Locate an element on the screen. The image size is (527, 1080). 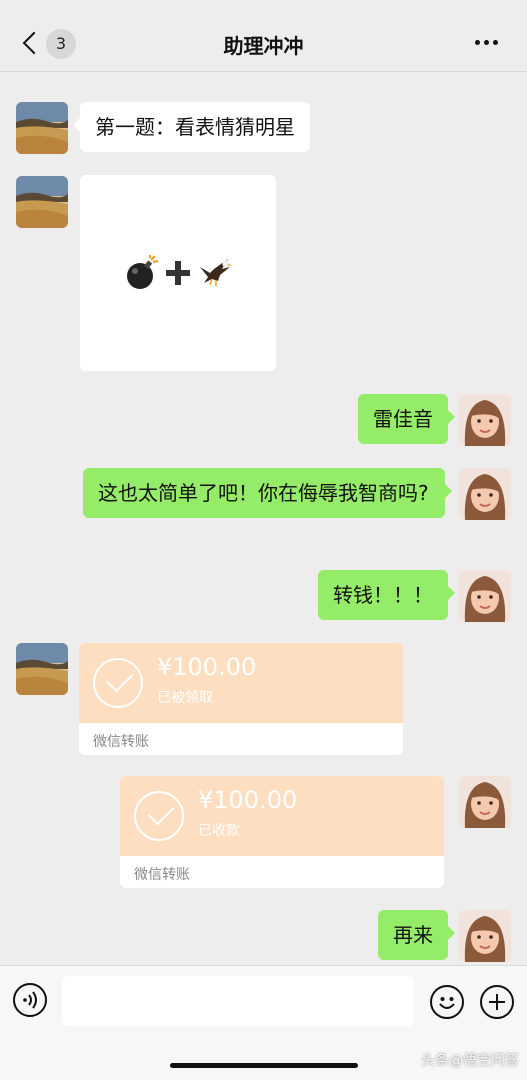
message-bubble: 雷佳音 is located at coordinates (406, 419).